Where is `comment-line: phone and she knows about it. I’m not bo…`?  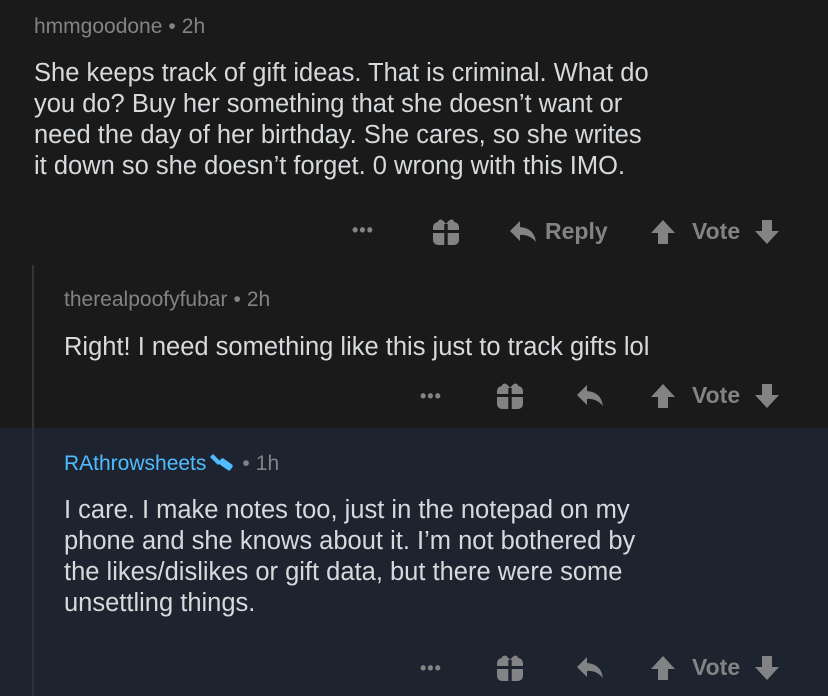 comment-line: phone and she knows about it. I’m not bo… is located at coordinates (350, 541).